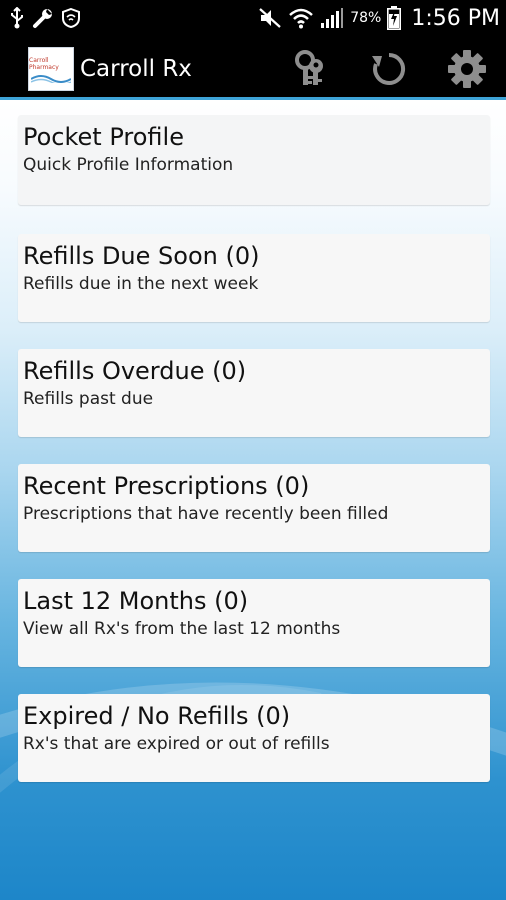  What do you see at coordinates (176, 744) in the screenshot?
I see `card-subtitle: Rx's that are expired or out of refills` at bounding box center [176, 744].